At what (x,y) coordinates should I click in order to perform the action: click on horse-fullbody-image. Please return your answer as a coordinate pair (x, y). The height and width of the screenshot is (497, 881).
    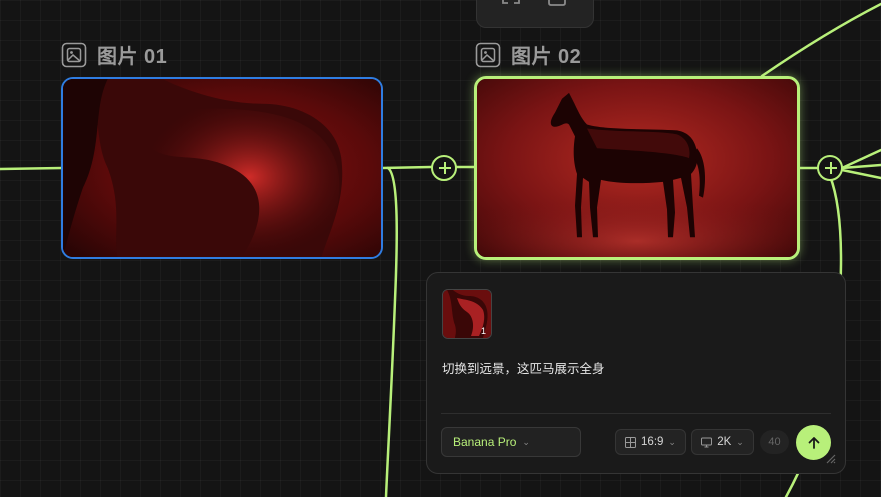
    Looking at the image, I should click on (637, 168).